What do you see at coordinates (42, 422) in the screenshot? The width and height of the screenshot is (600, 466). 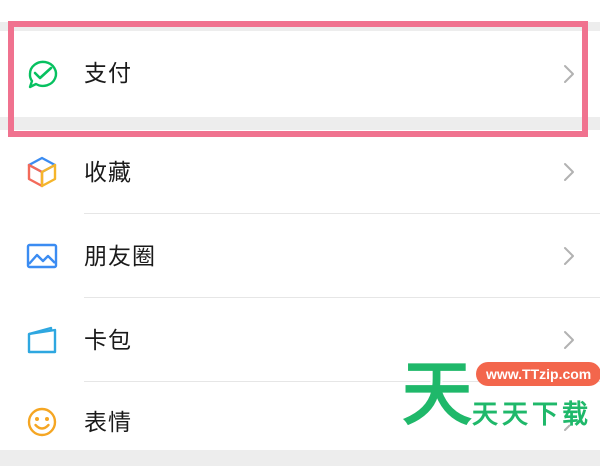 I see `smile-icon` at bounding box center [42, 422].